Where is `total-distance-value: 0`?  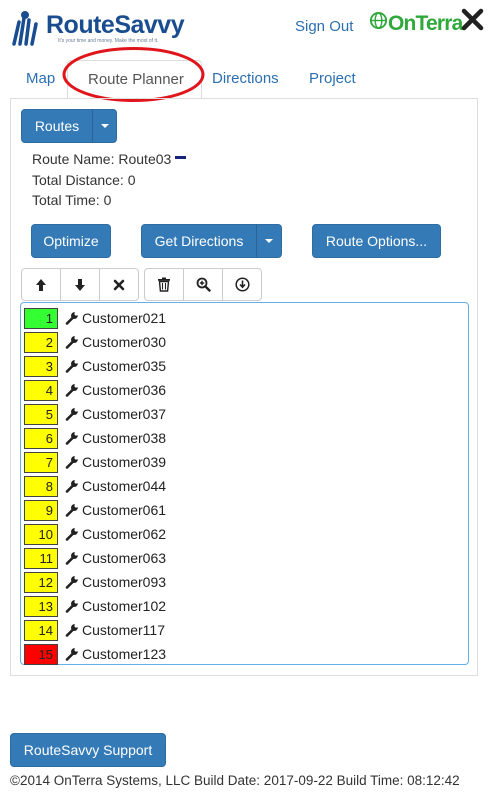 total-distance-value: 0 is located at coordinates (131, 180).